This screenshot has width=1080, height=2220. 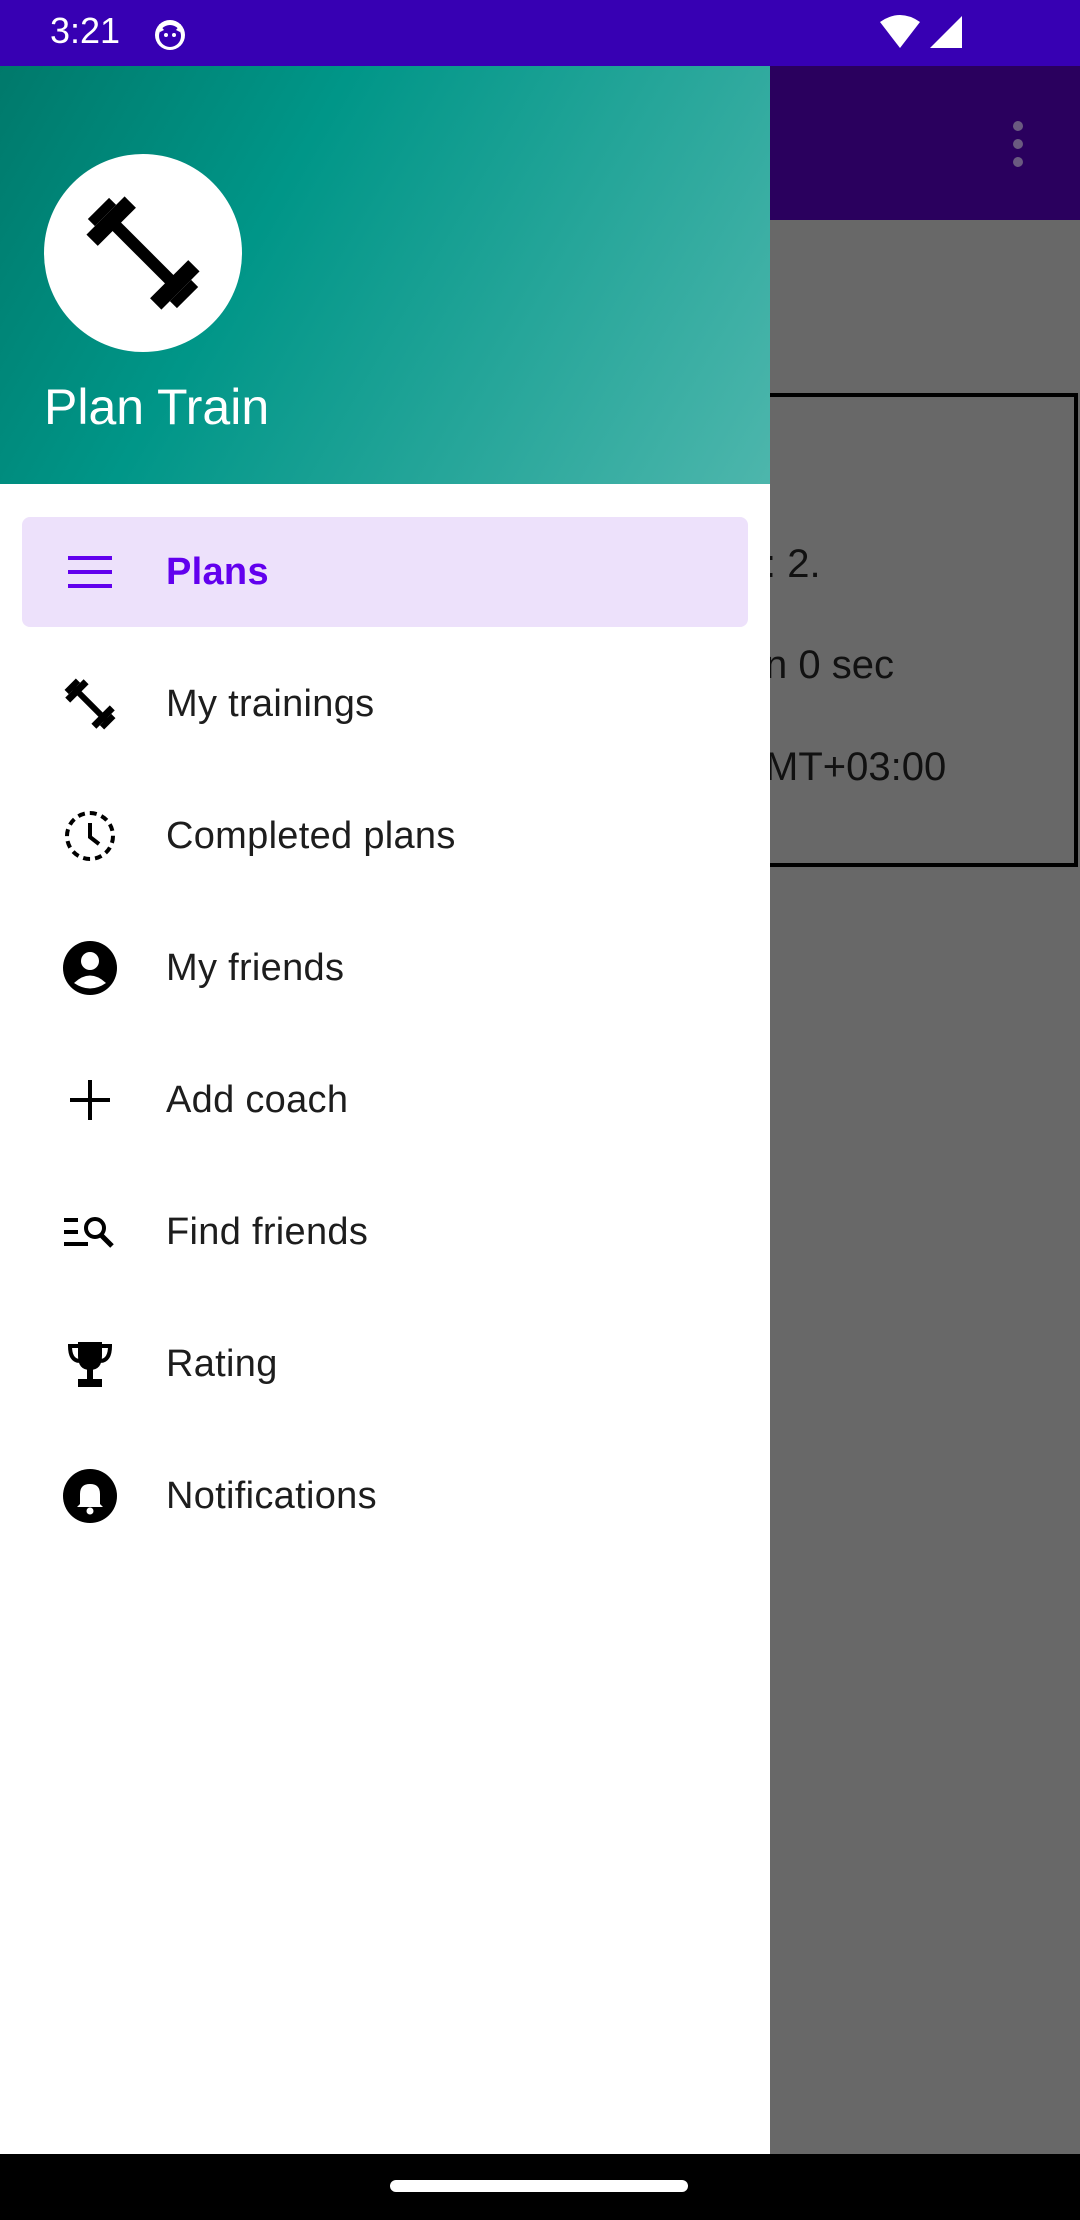 I want to click on nav-item-label: Rating, so click(x=222, y=1364).